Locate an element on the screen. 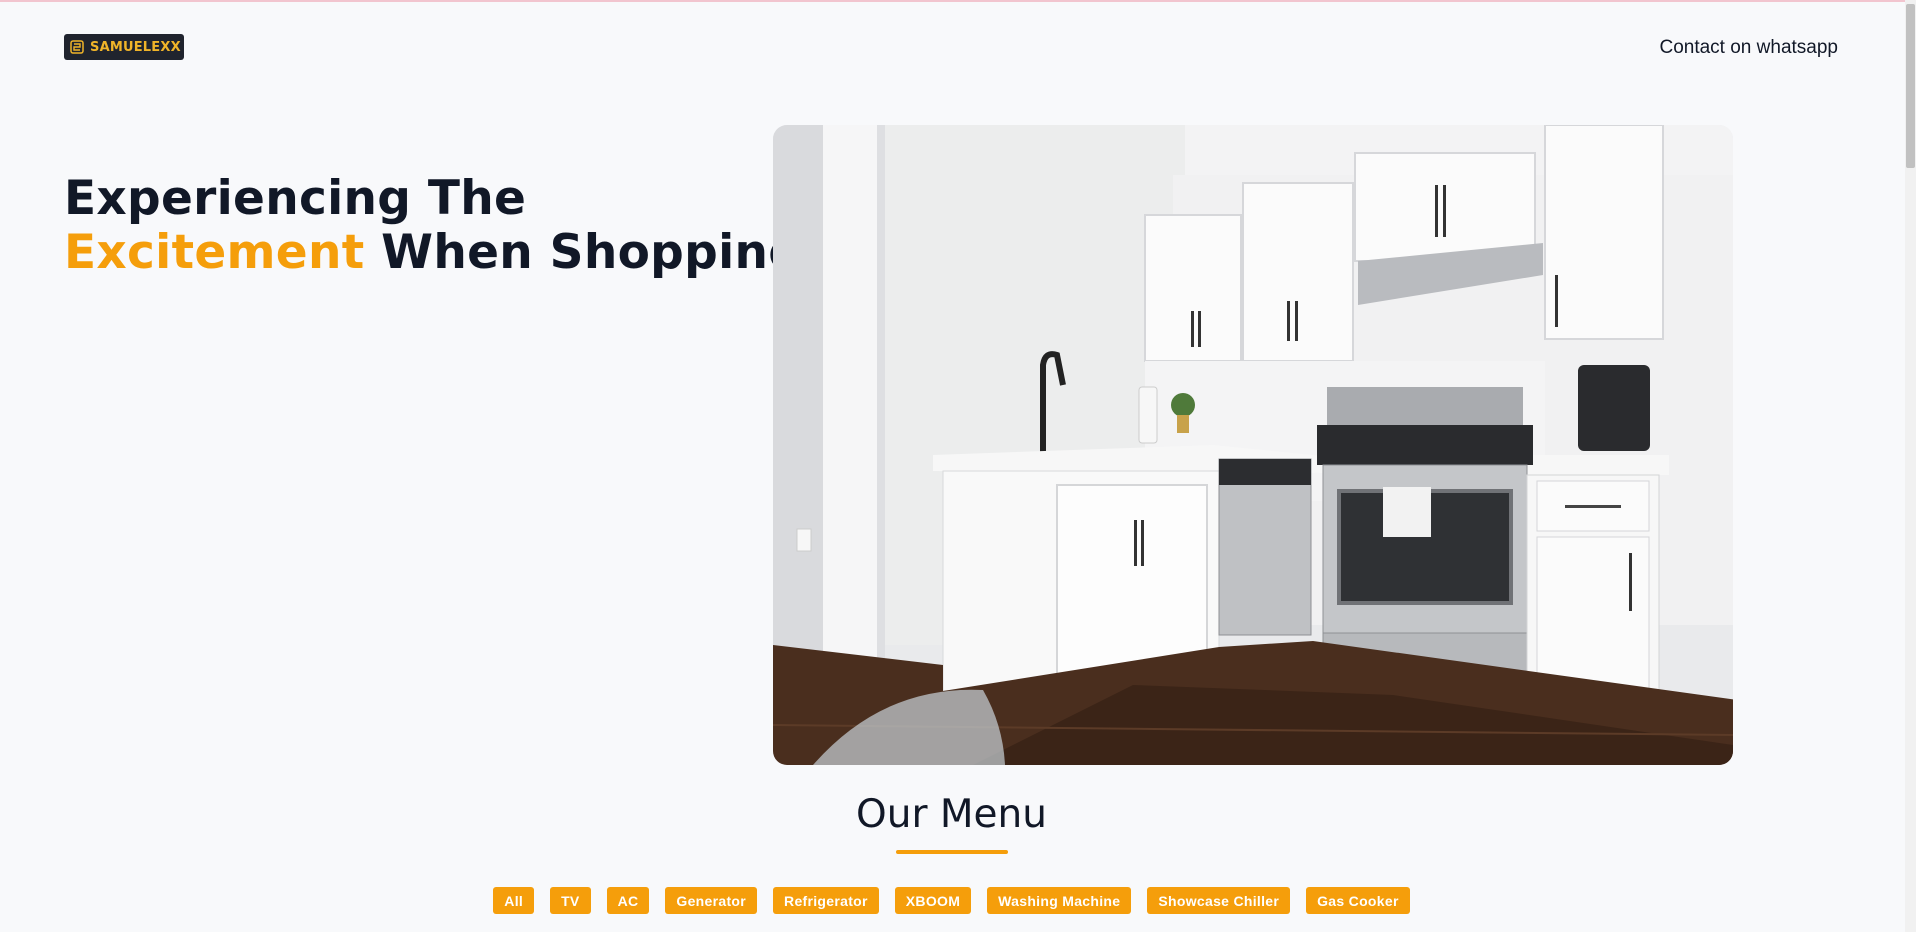 The width and height of the screenshot is (1916, 932). hero-title-rest: When Shopping is located at coordinates (583, 252).